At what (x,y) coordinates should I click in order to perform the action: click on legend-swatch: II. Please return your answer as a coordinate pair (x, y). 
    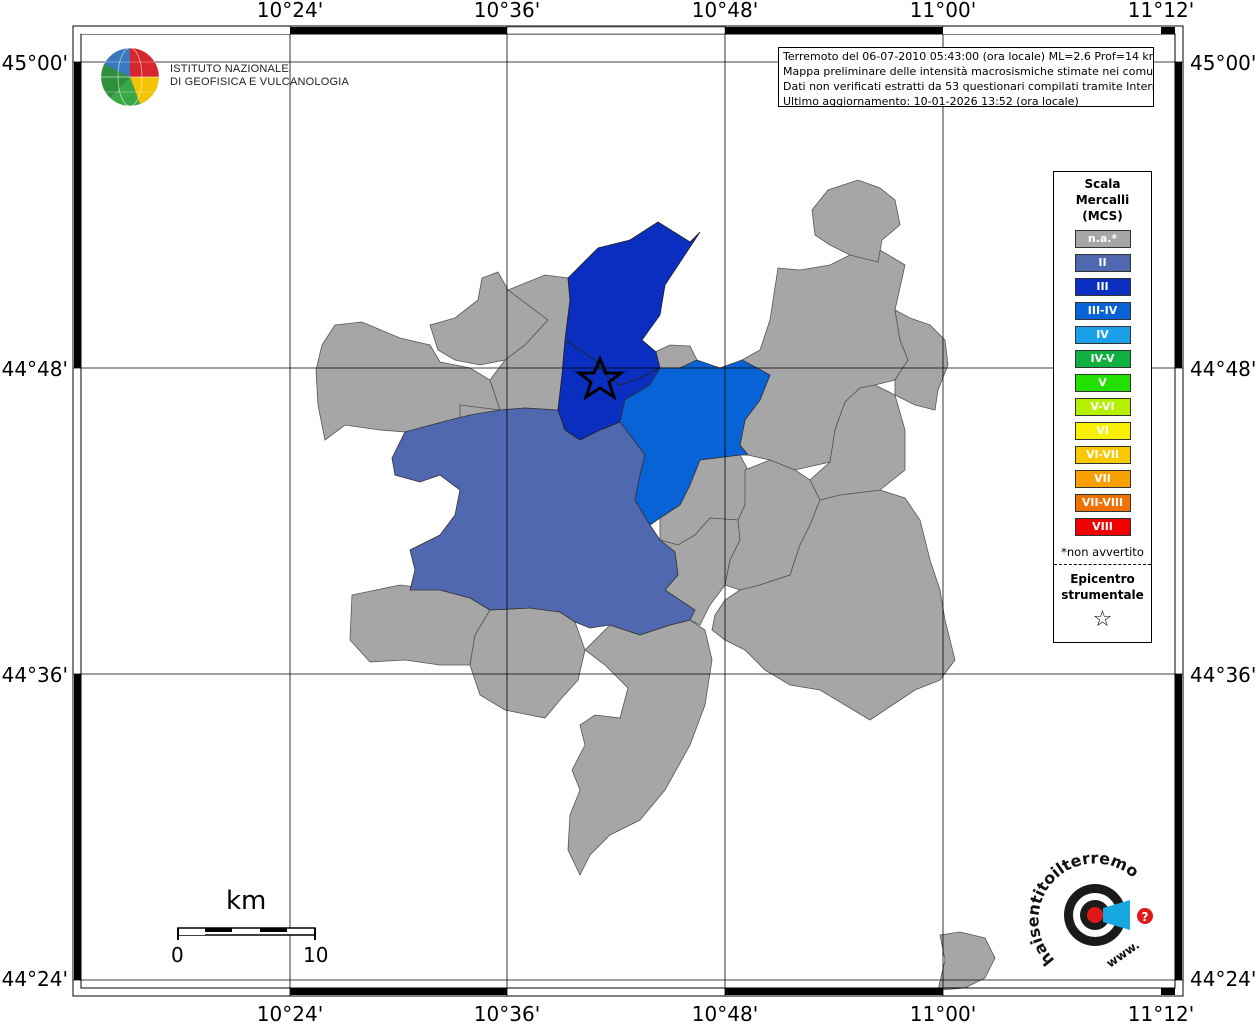
    Looking at the image, I should click on (1102, 263).